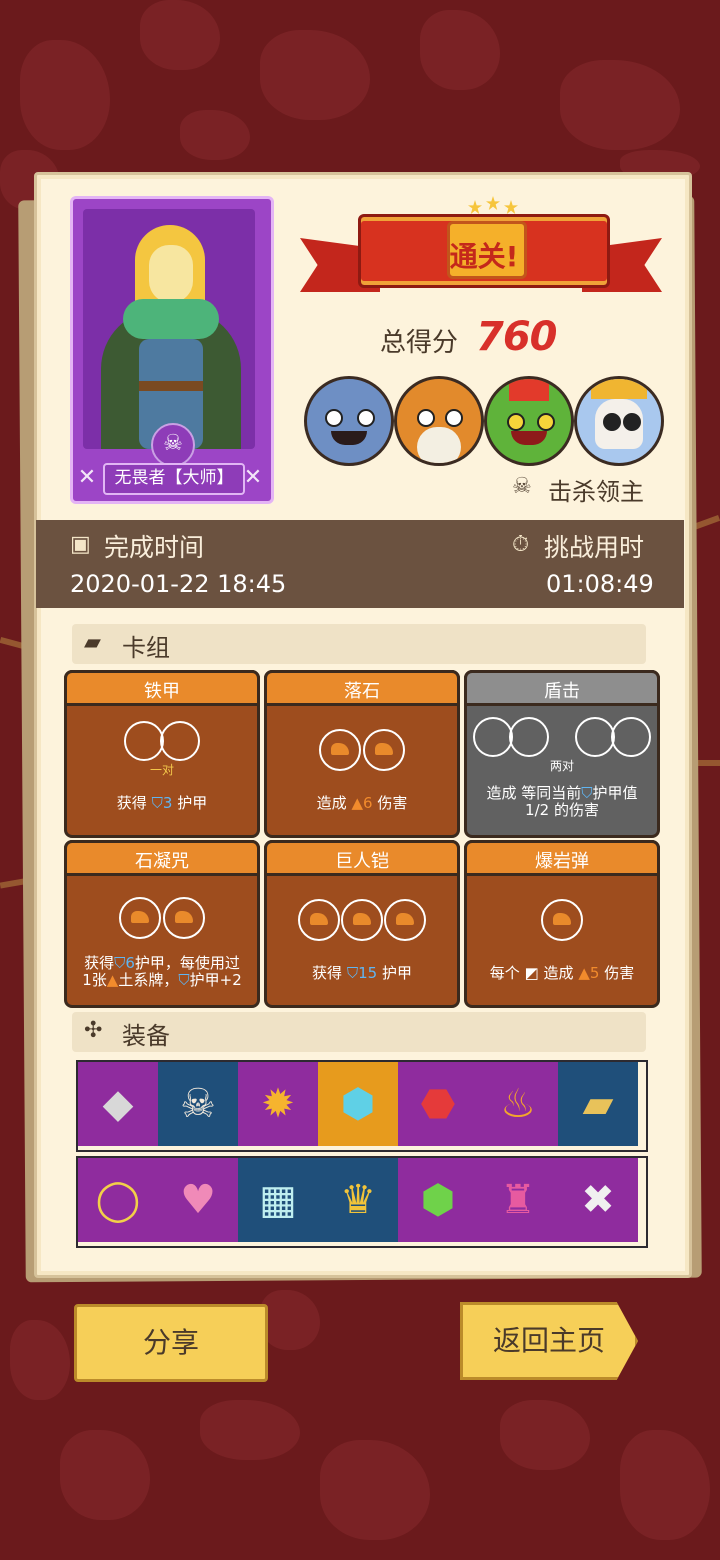  Describe the element at coordinates (162, 691) in the screenshot. I see `card-title: 铁甲` at that location.